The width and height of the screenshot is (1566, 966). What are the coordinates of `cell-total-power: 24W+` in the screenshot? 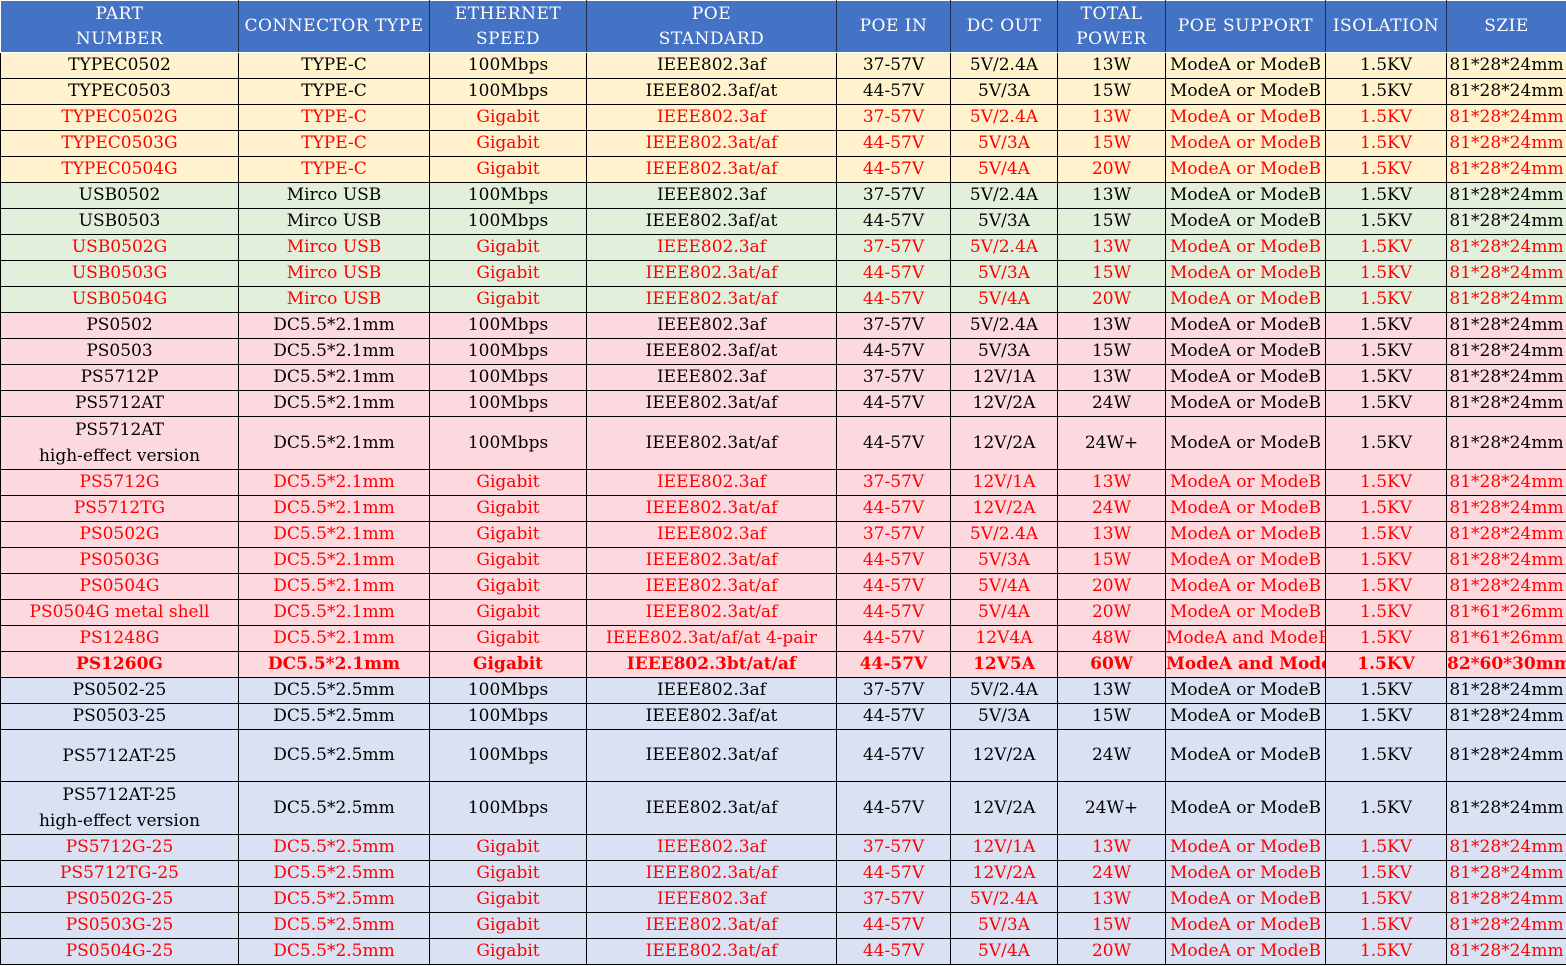 It's located at (1111, 808).